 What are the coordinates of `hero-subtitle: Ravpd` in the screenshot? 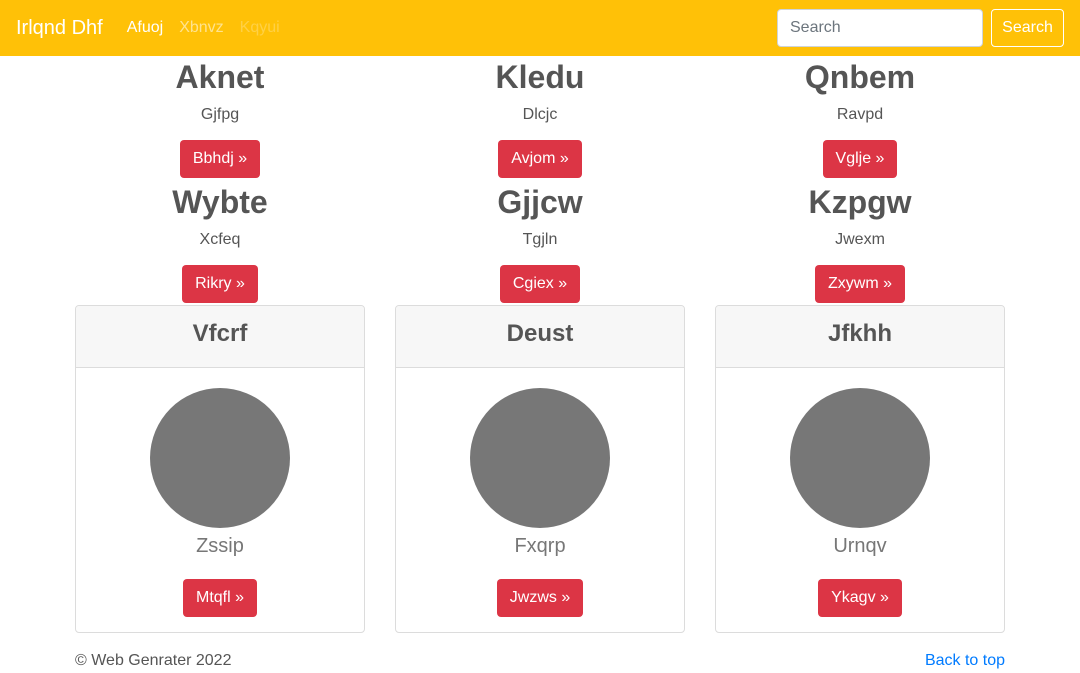 It's located at (860, 114).